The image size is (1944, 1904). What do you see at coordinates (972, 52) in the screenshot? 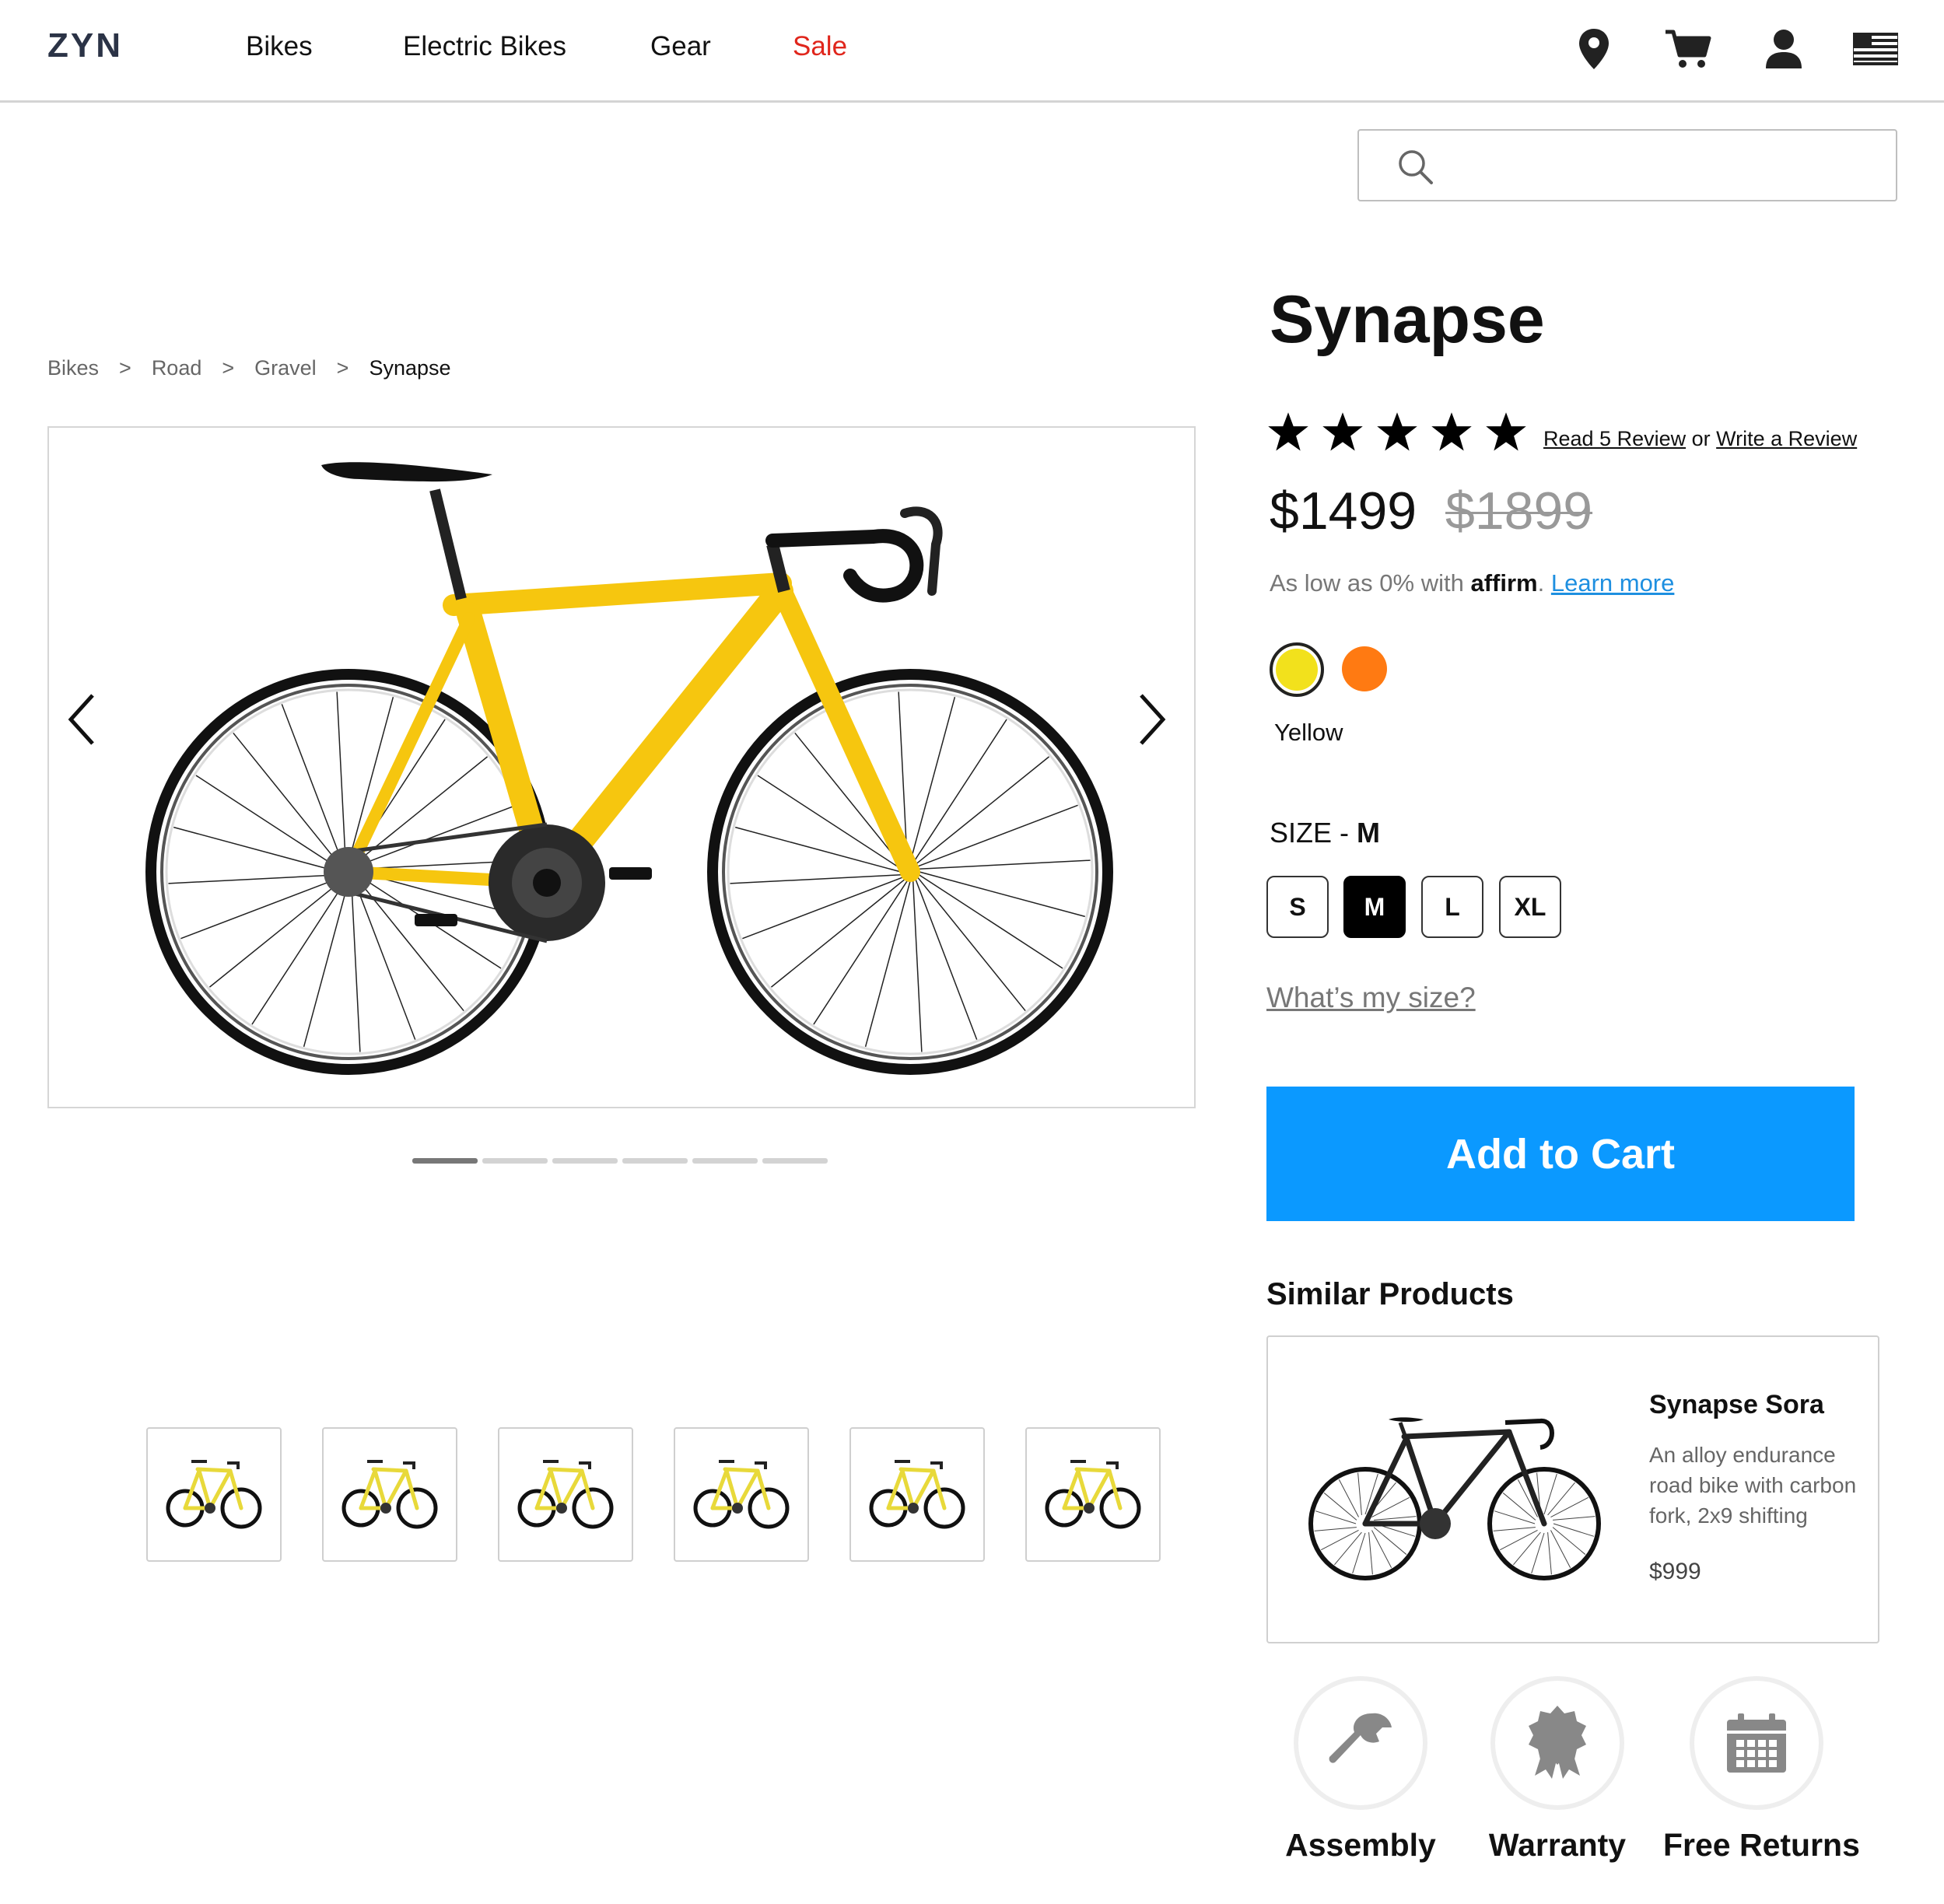
I see `site-header: ZYN Bikes Electric Bikes Gear Sale` at bounding box center [972, 52].